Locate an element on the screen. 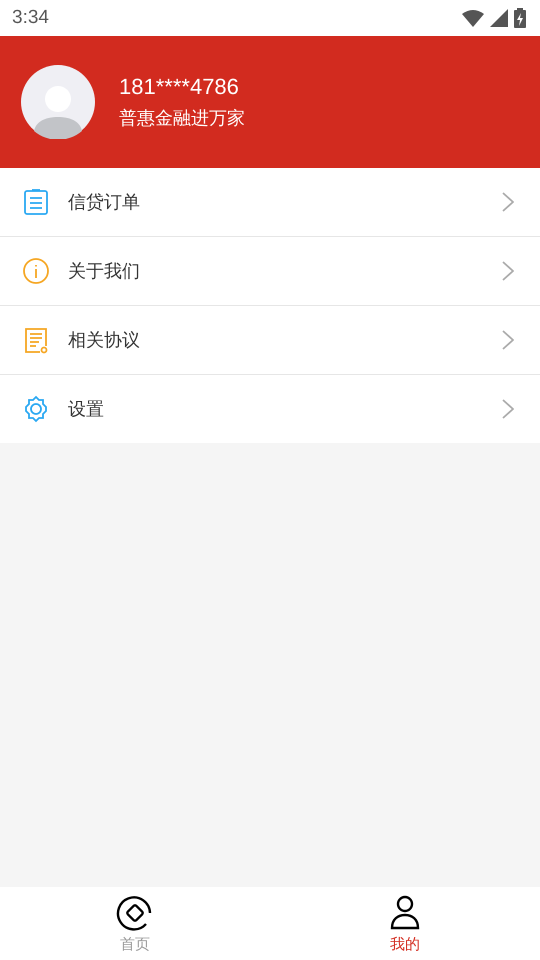 The width and height of the screenshot is (540, 960). menu-item: 信贷订单 is located at coordinates (270, 202).